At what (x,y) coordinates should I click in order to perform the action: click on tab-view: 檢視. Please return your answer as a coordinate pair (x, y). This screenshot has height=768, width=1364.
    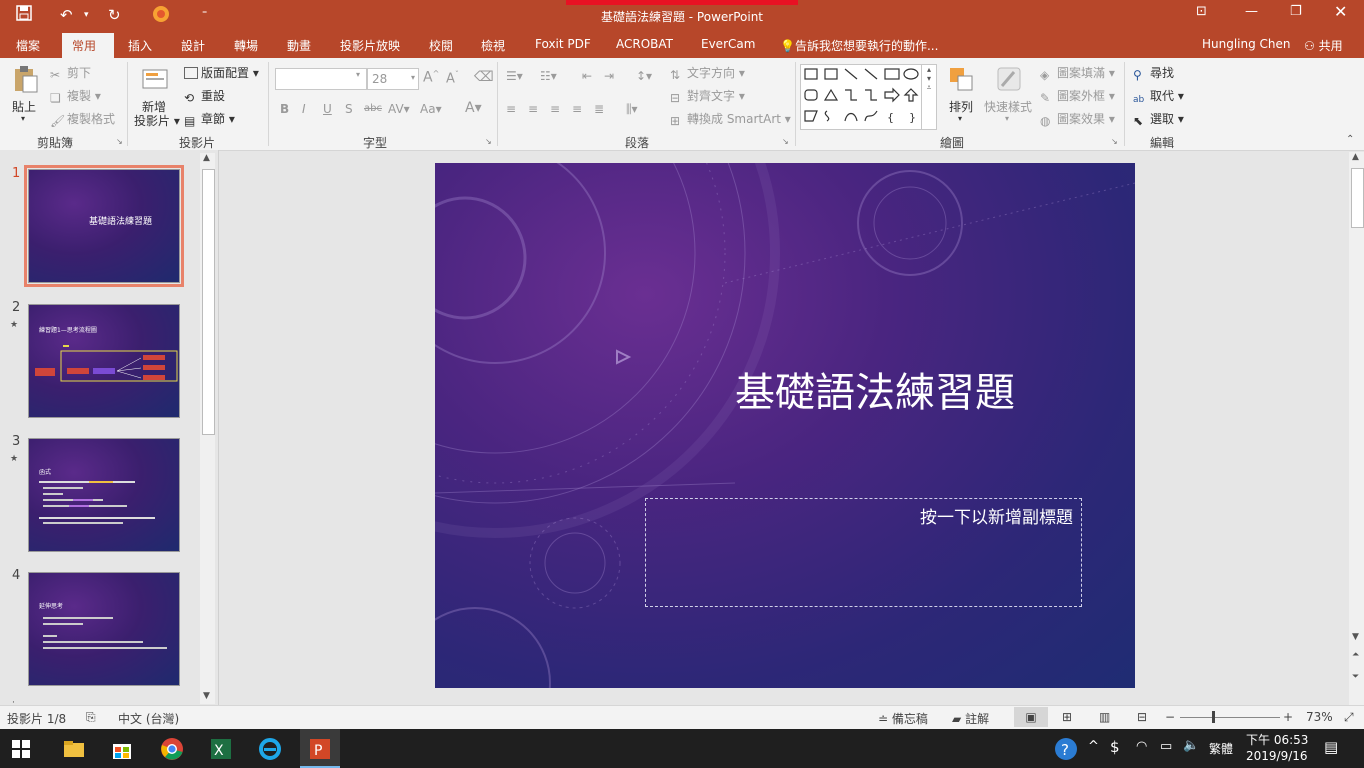
    Looking at the image, I should click on (493, 45).